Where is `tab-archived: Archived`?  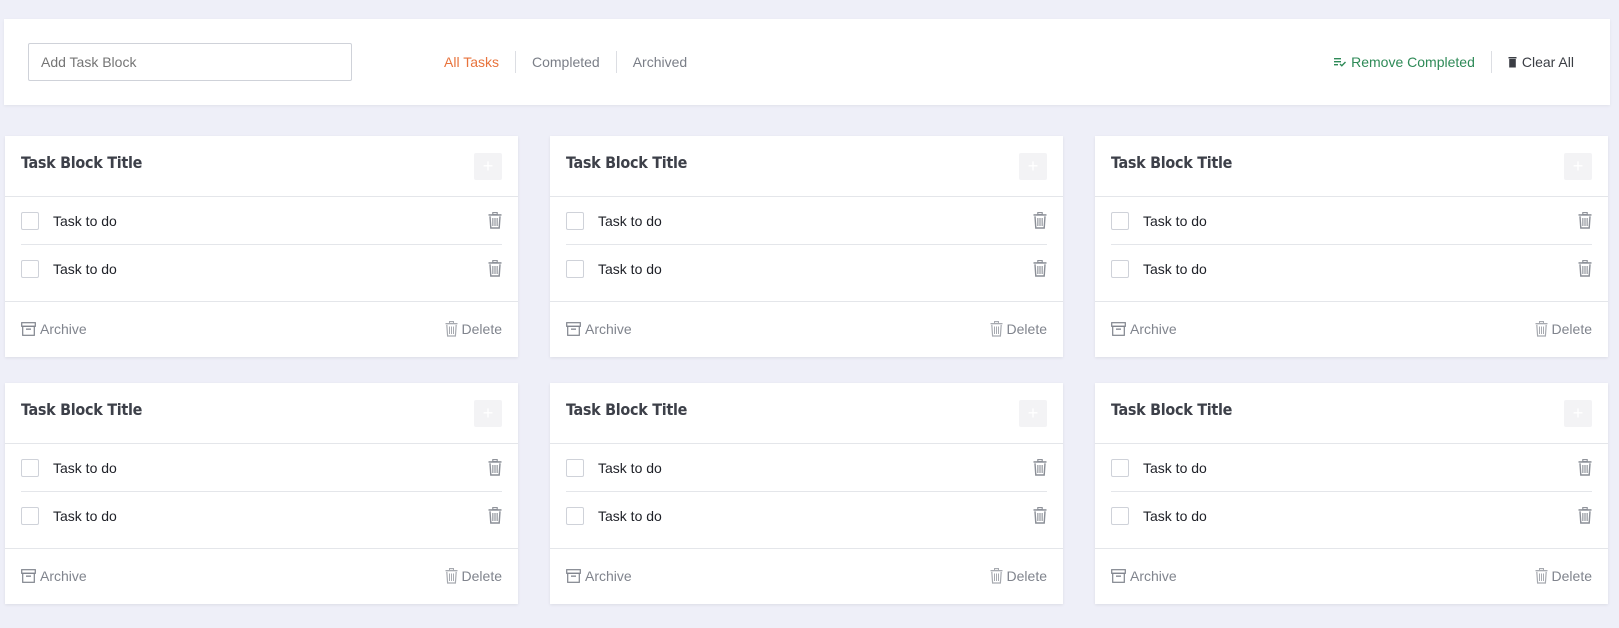
tab-archived: Archived is located at coordinates (659, 62).